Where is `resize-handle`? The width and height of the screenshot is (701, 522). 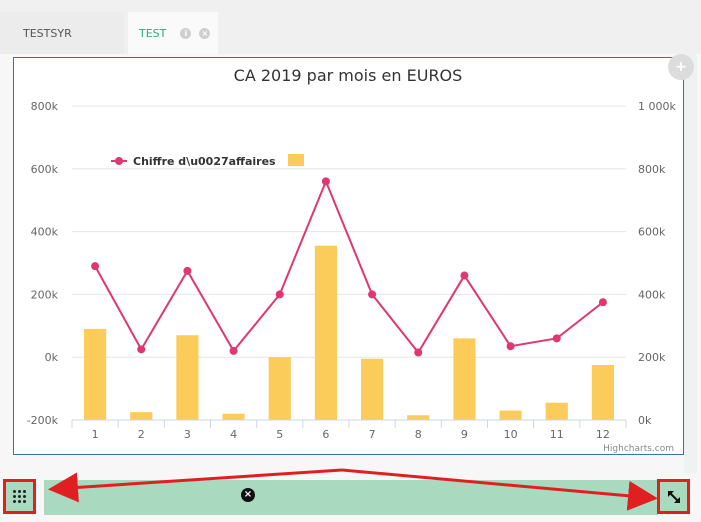
resize-handle is located at coordinates (673, 496).